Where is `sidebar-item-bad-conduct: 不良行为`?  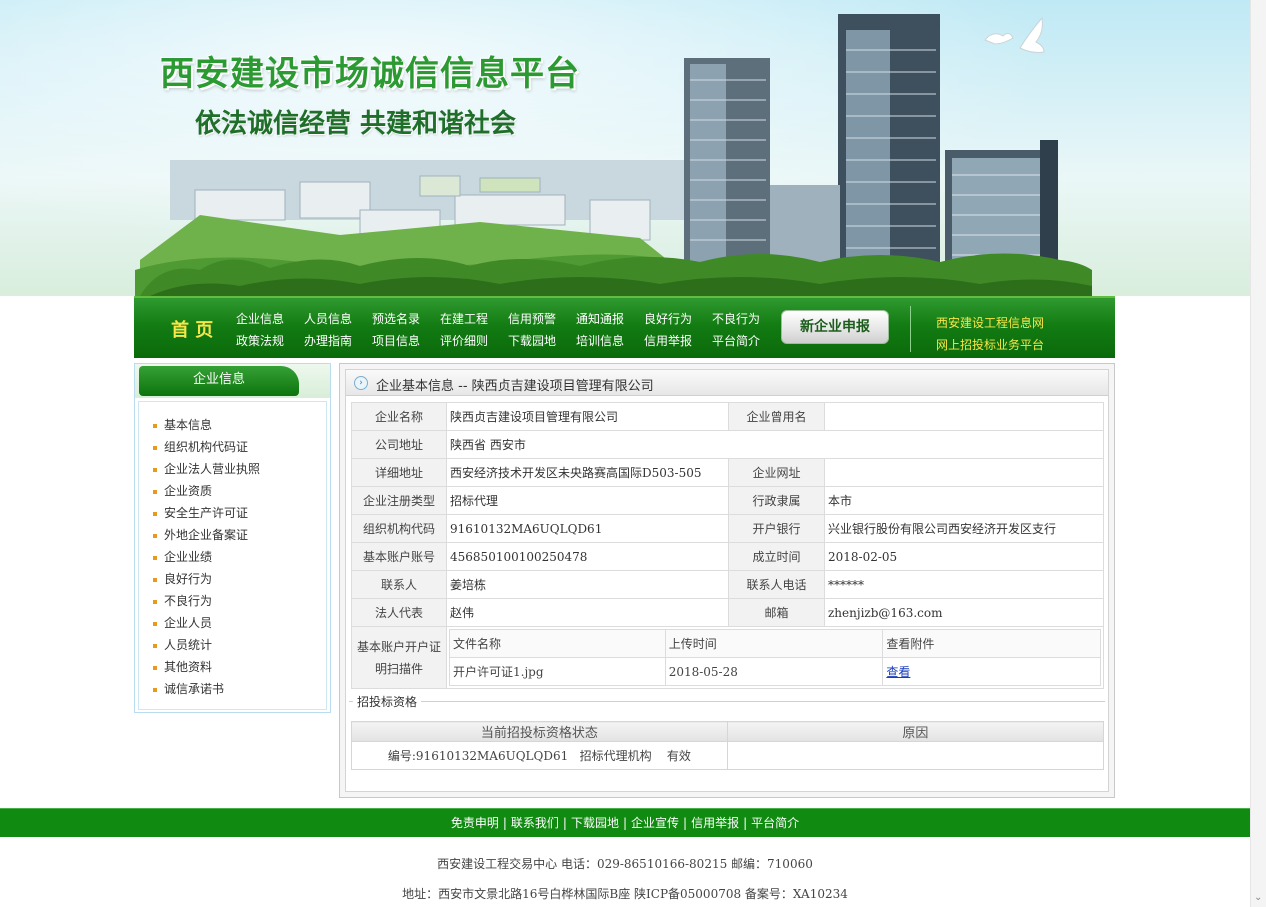
sidebar-item-bad-conduct: 不良行为 is located at coordinates (206, 601).